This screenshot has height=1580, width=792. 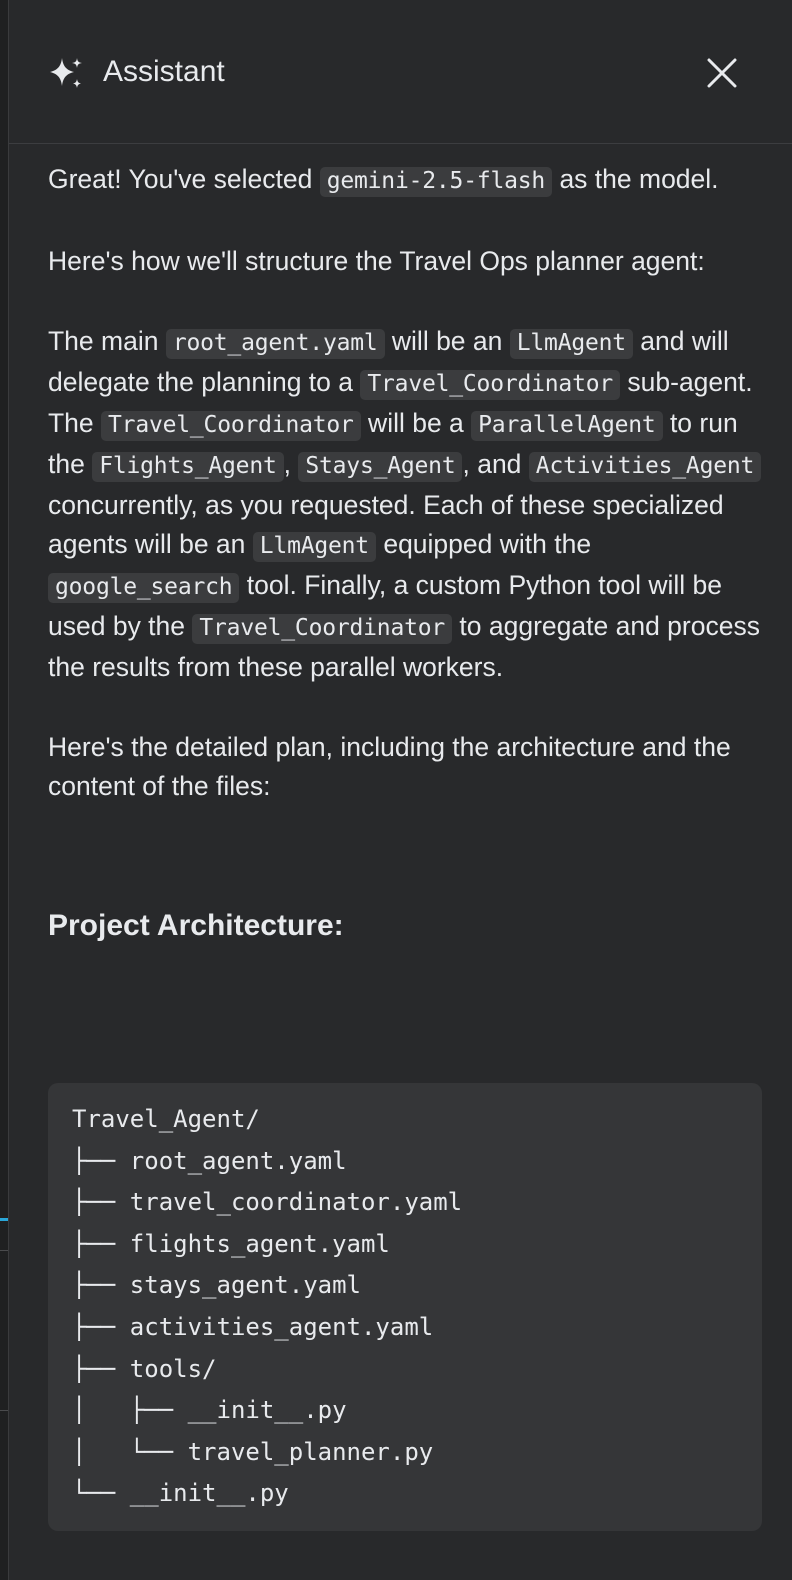 What do you see at coordinates (416, 423) in the screenshot?
I see `text-span: will be a` at bounding box center [416, 423].